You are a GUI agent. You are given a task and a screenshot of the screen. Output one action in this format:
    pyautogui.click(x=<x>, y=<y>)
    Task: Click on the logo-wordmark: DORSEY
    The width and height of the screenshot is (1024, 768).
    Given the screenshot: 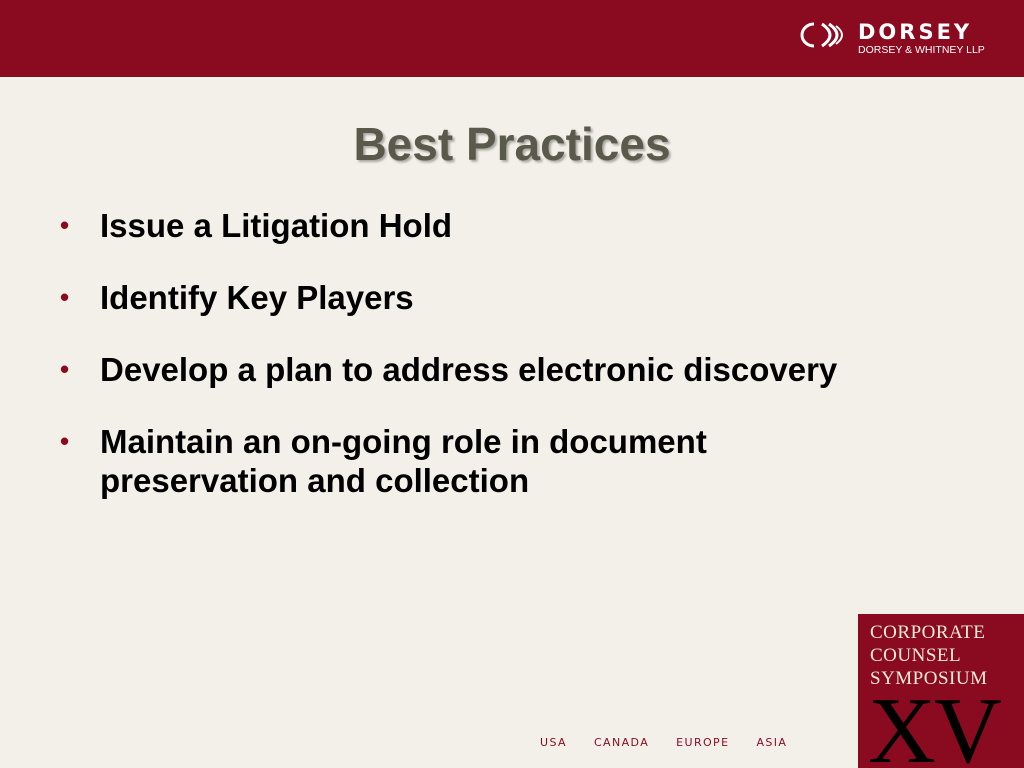 What is the action you would take?
    pyautogui.click(x=915, y=32)
    